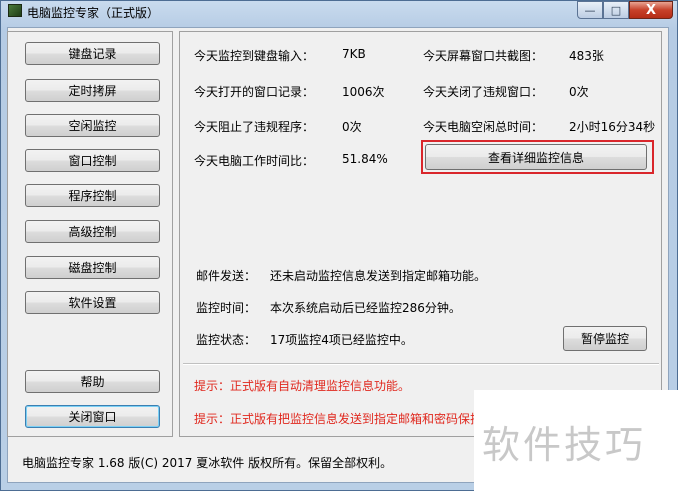 The height and width of the screenshot is (491, 678). What do you see at coordinates (354, 54) in the screenshot?
I see `keyboard-input-value: 7KB` at bounding box center [354, 54].